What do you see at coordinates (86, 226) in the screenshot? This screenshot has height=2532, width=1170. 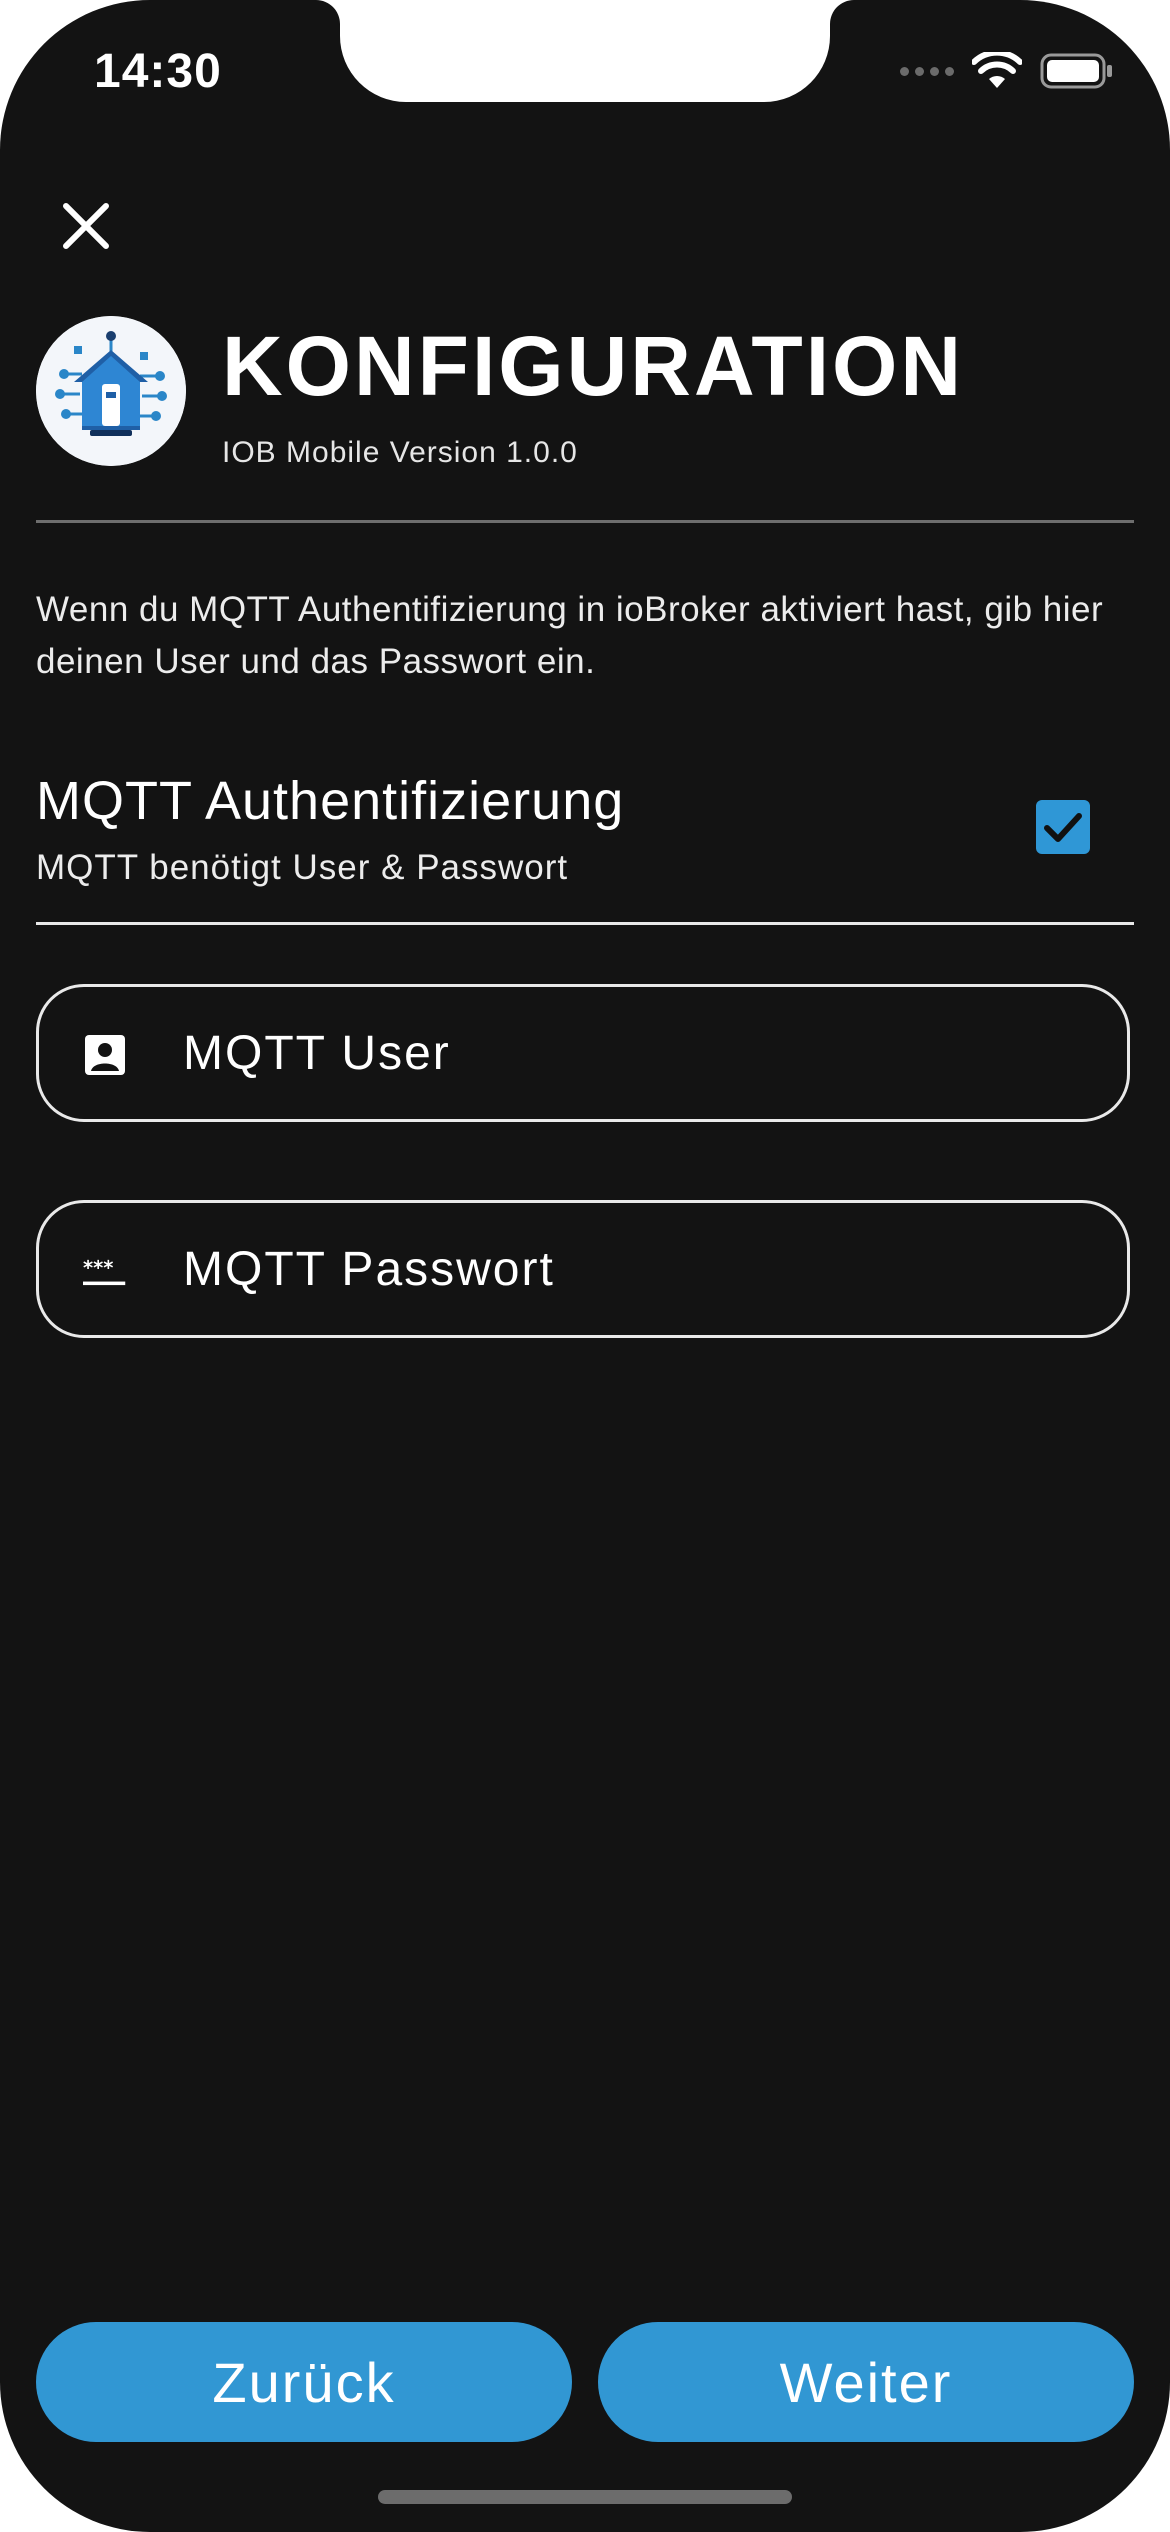 I see `close-icon` at bounding box center [86, 226].